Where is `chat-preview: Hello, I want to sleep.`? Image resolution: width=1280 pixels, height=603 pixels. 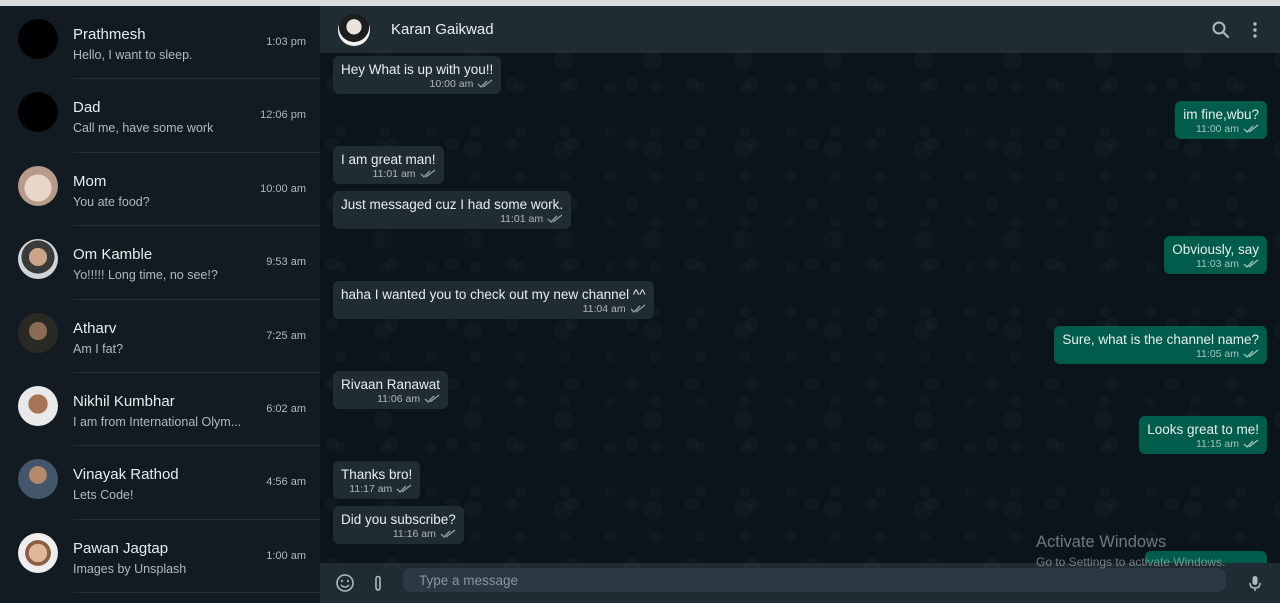
chat-preview: Hello, I want to sleep. is located at coordinates (133, 55).